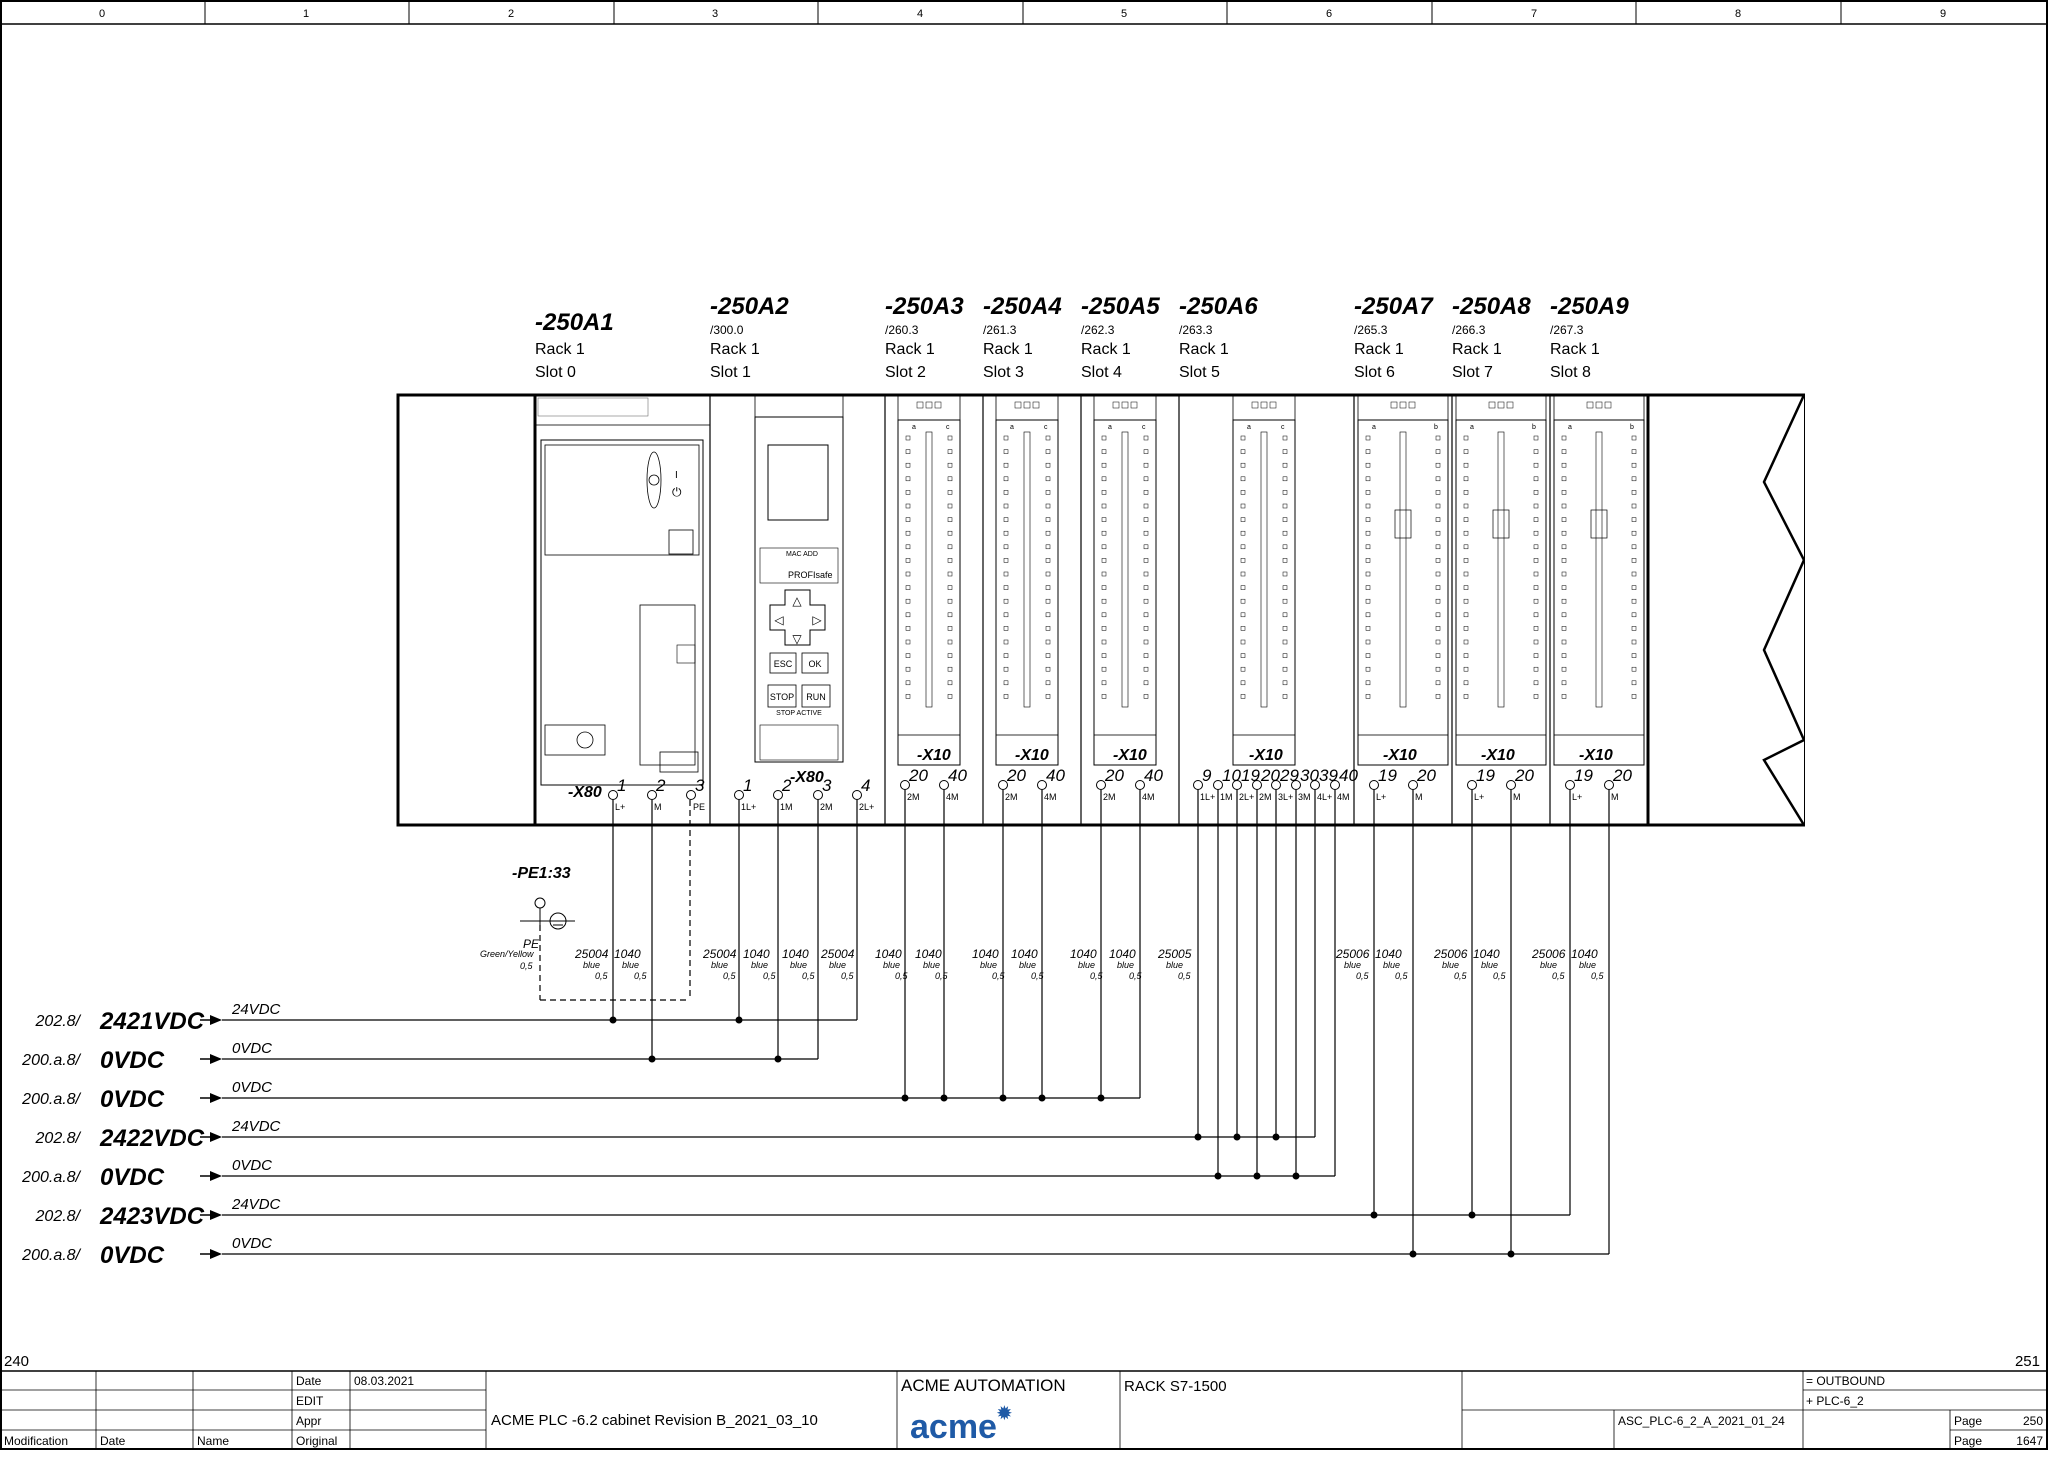 The height and width of the screenshot is (1458, 2048). I want to click on module-ref: /266.3, so click(1469, 330).